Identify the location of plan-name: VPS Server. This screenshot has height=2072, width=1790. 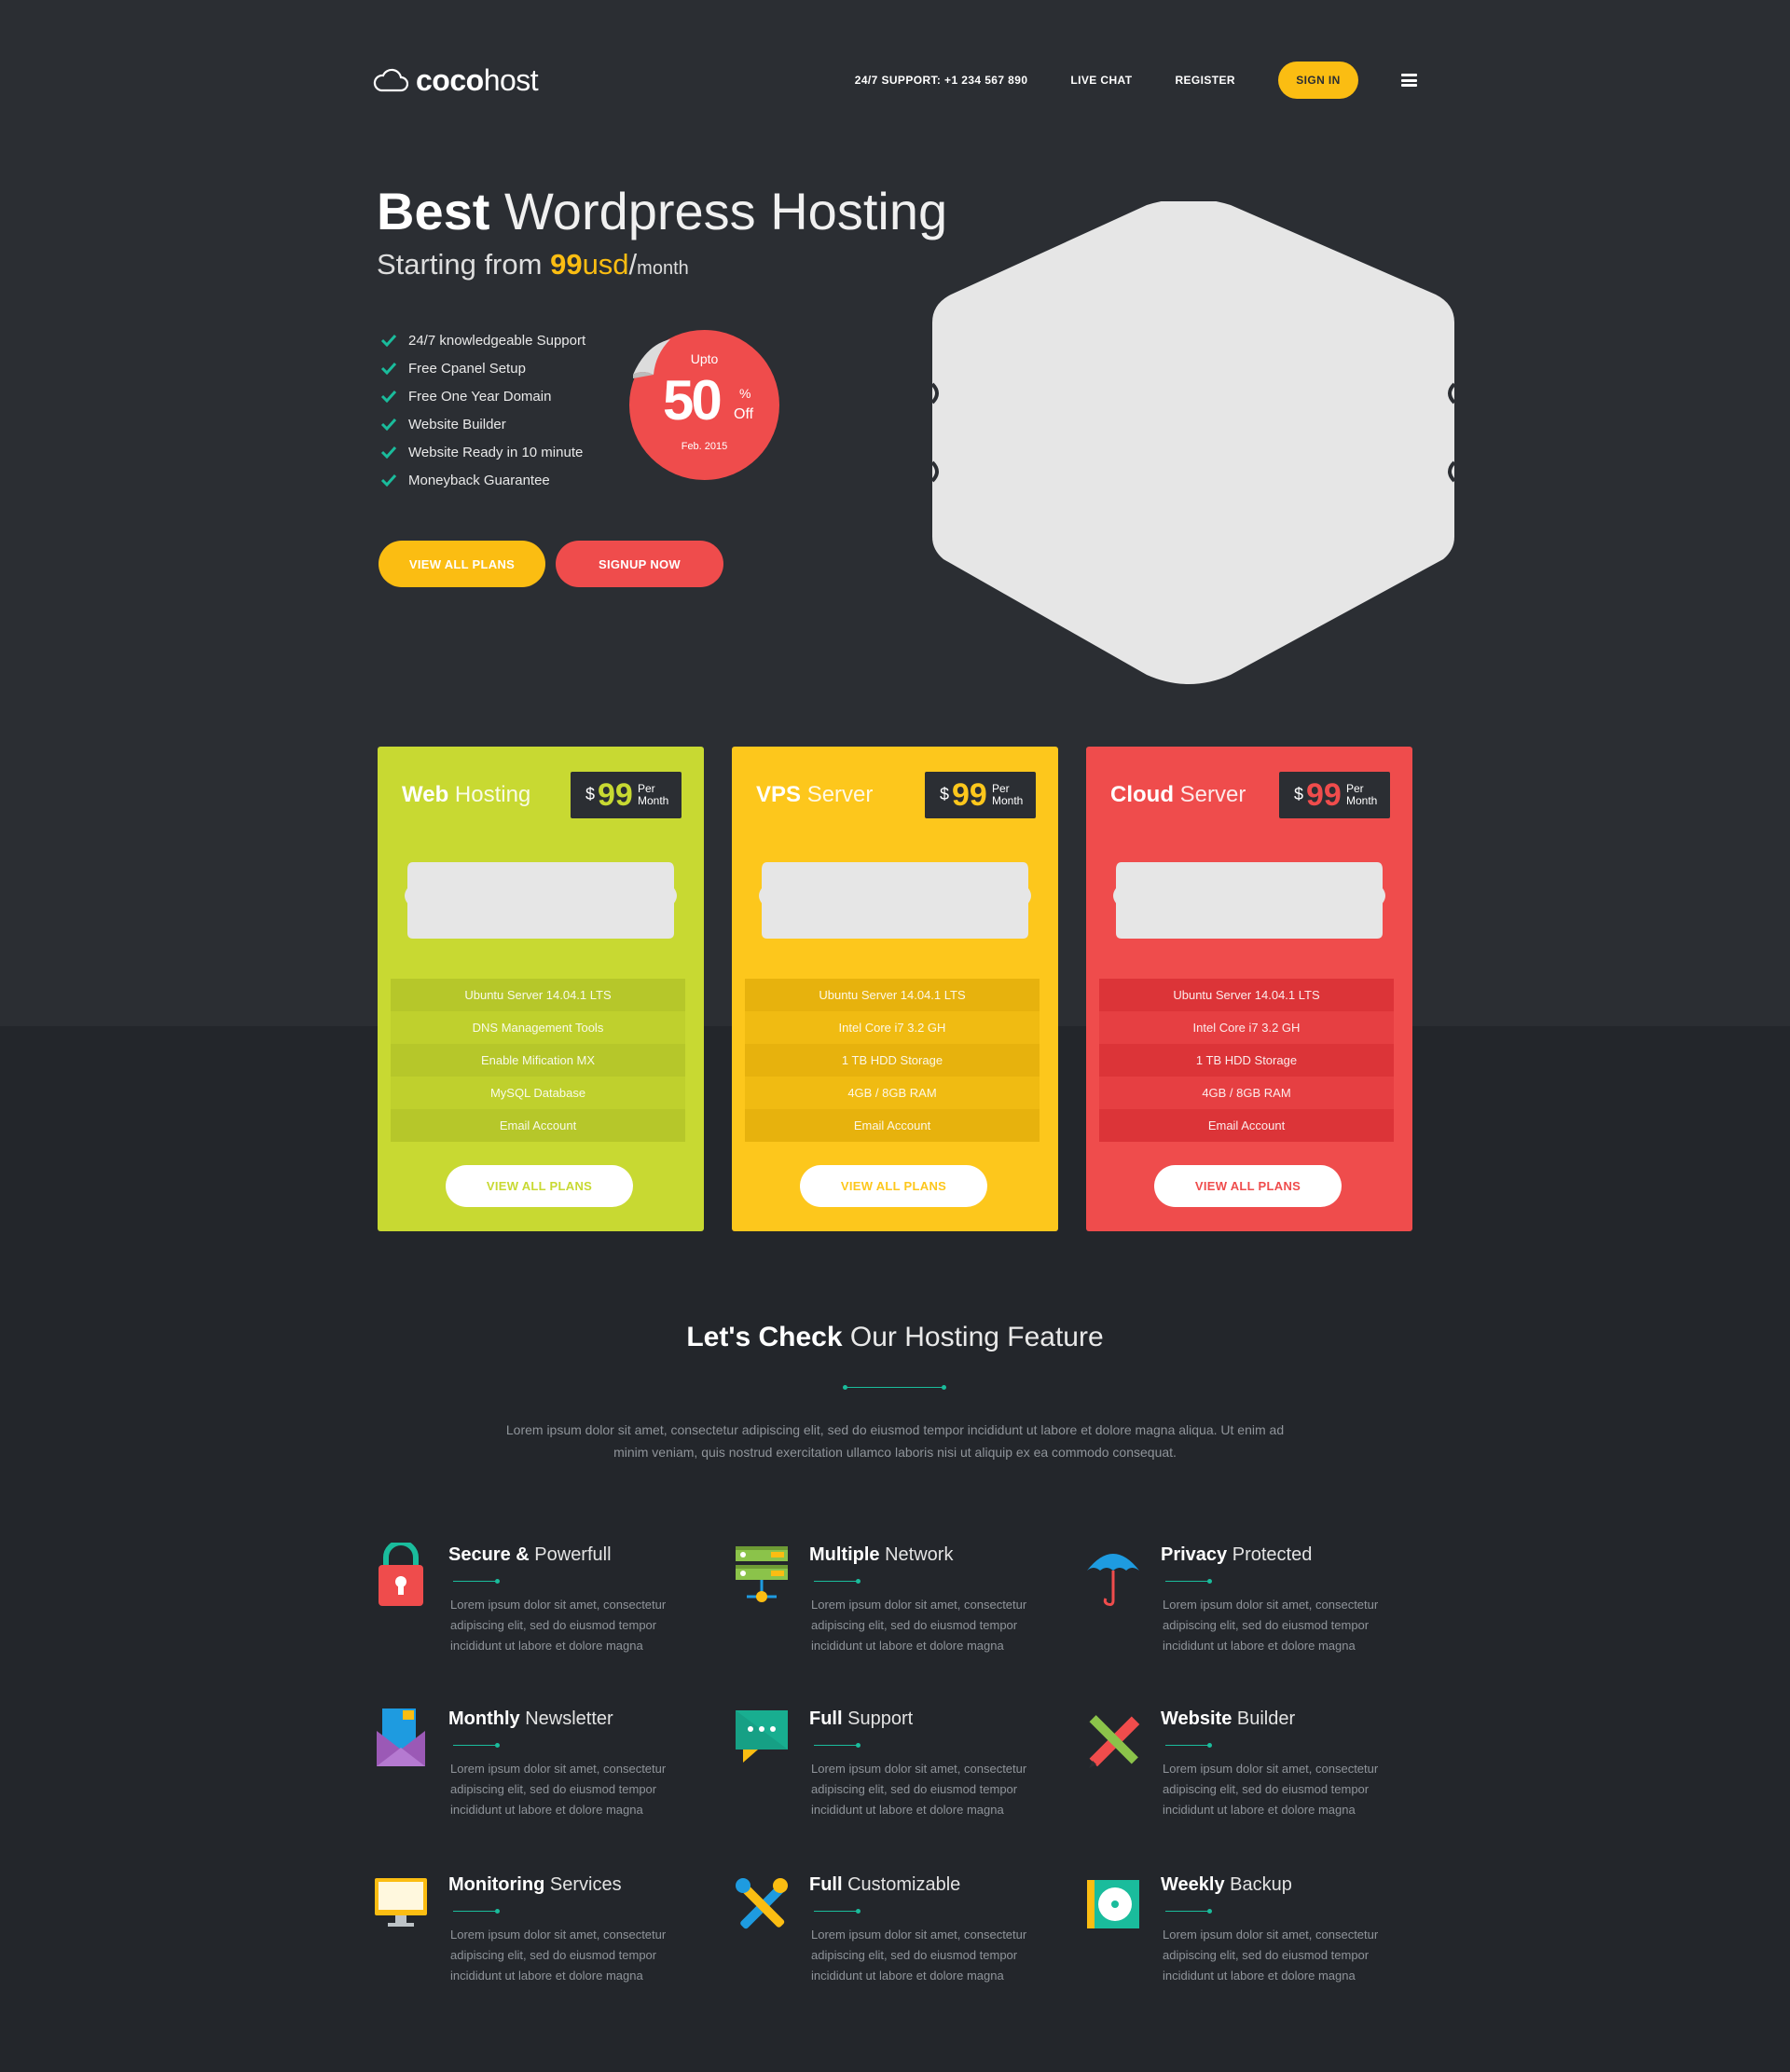
(814, 795).